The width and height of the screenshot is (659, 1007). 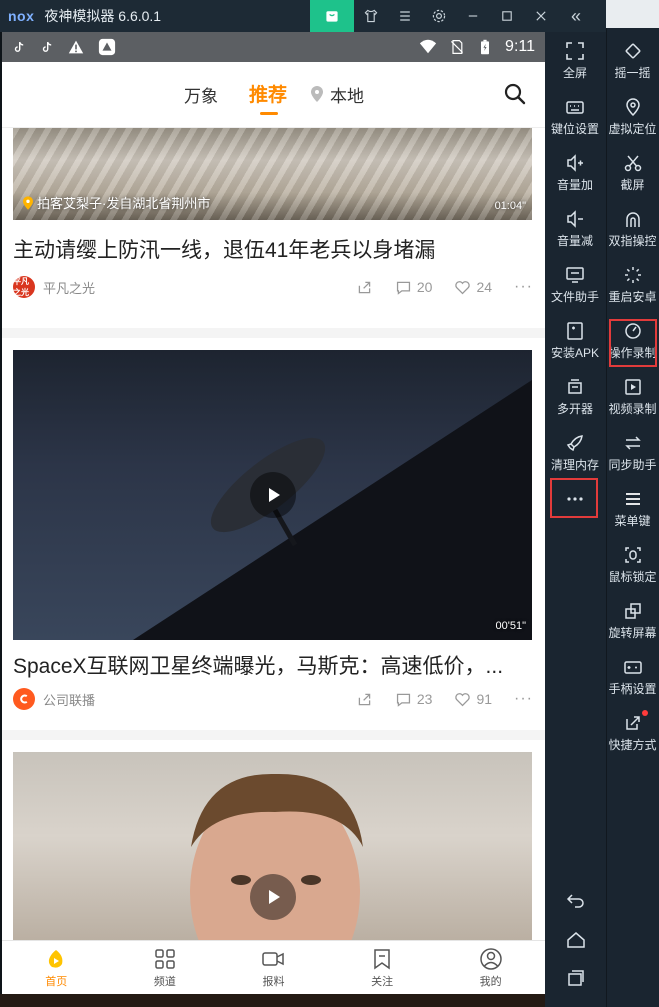 What do you see at coordinates (413, 699) in the screenshot?
I see `comment-button: 23` at bounding box center [413, 699].